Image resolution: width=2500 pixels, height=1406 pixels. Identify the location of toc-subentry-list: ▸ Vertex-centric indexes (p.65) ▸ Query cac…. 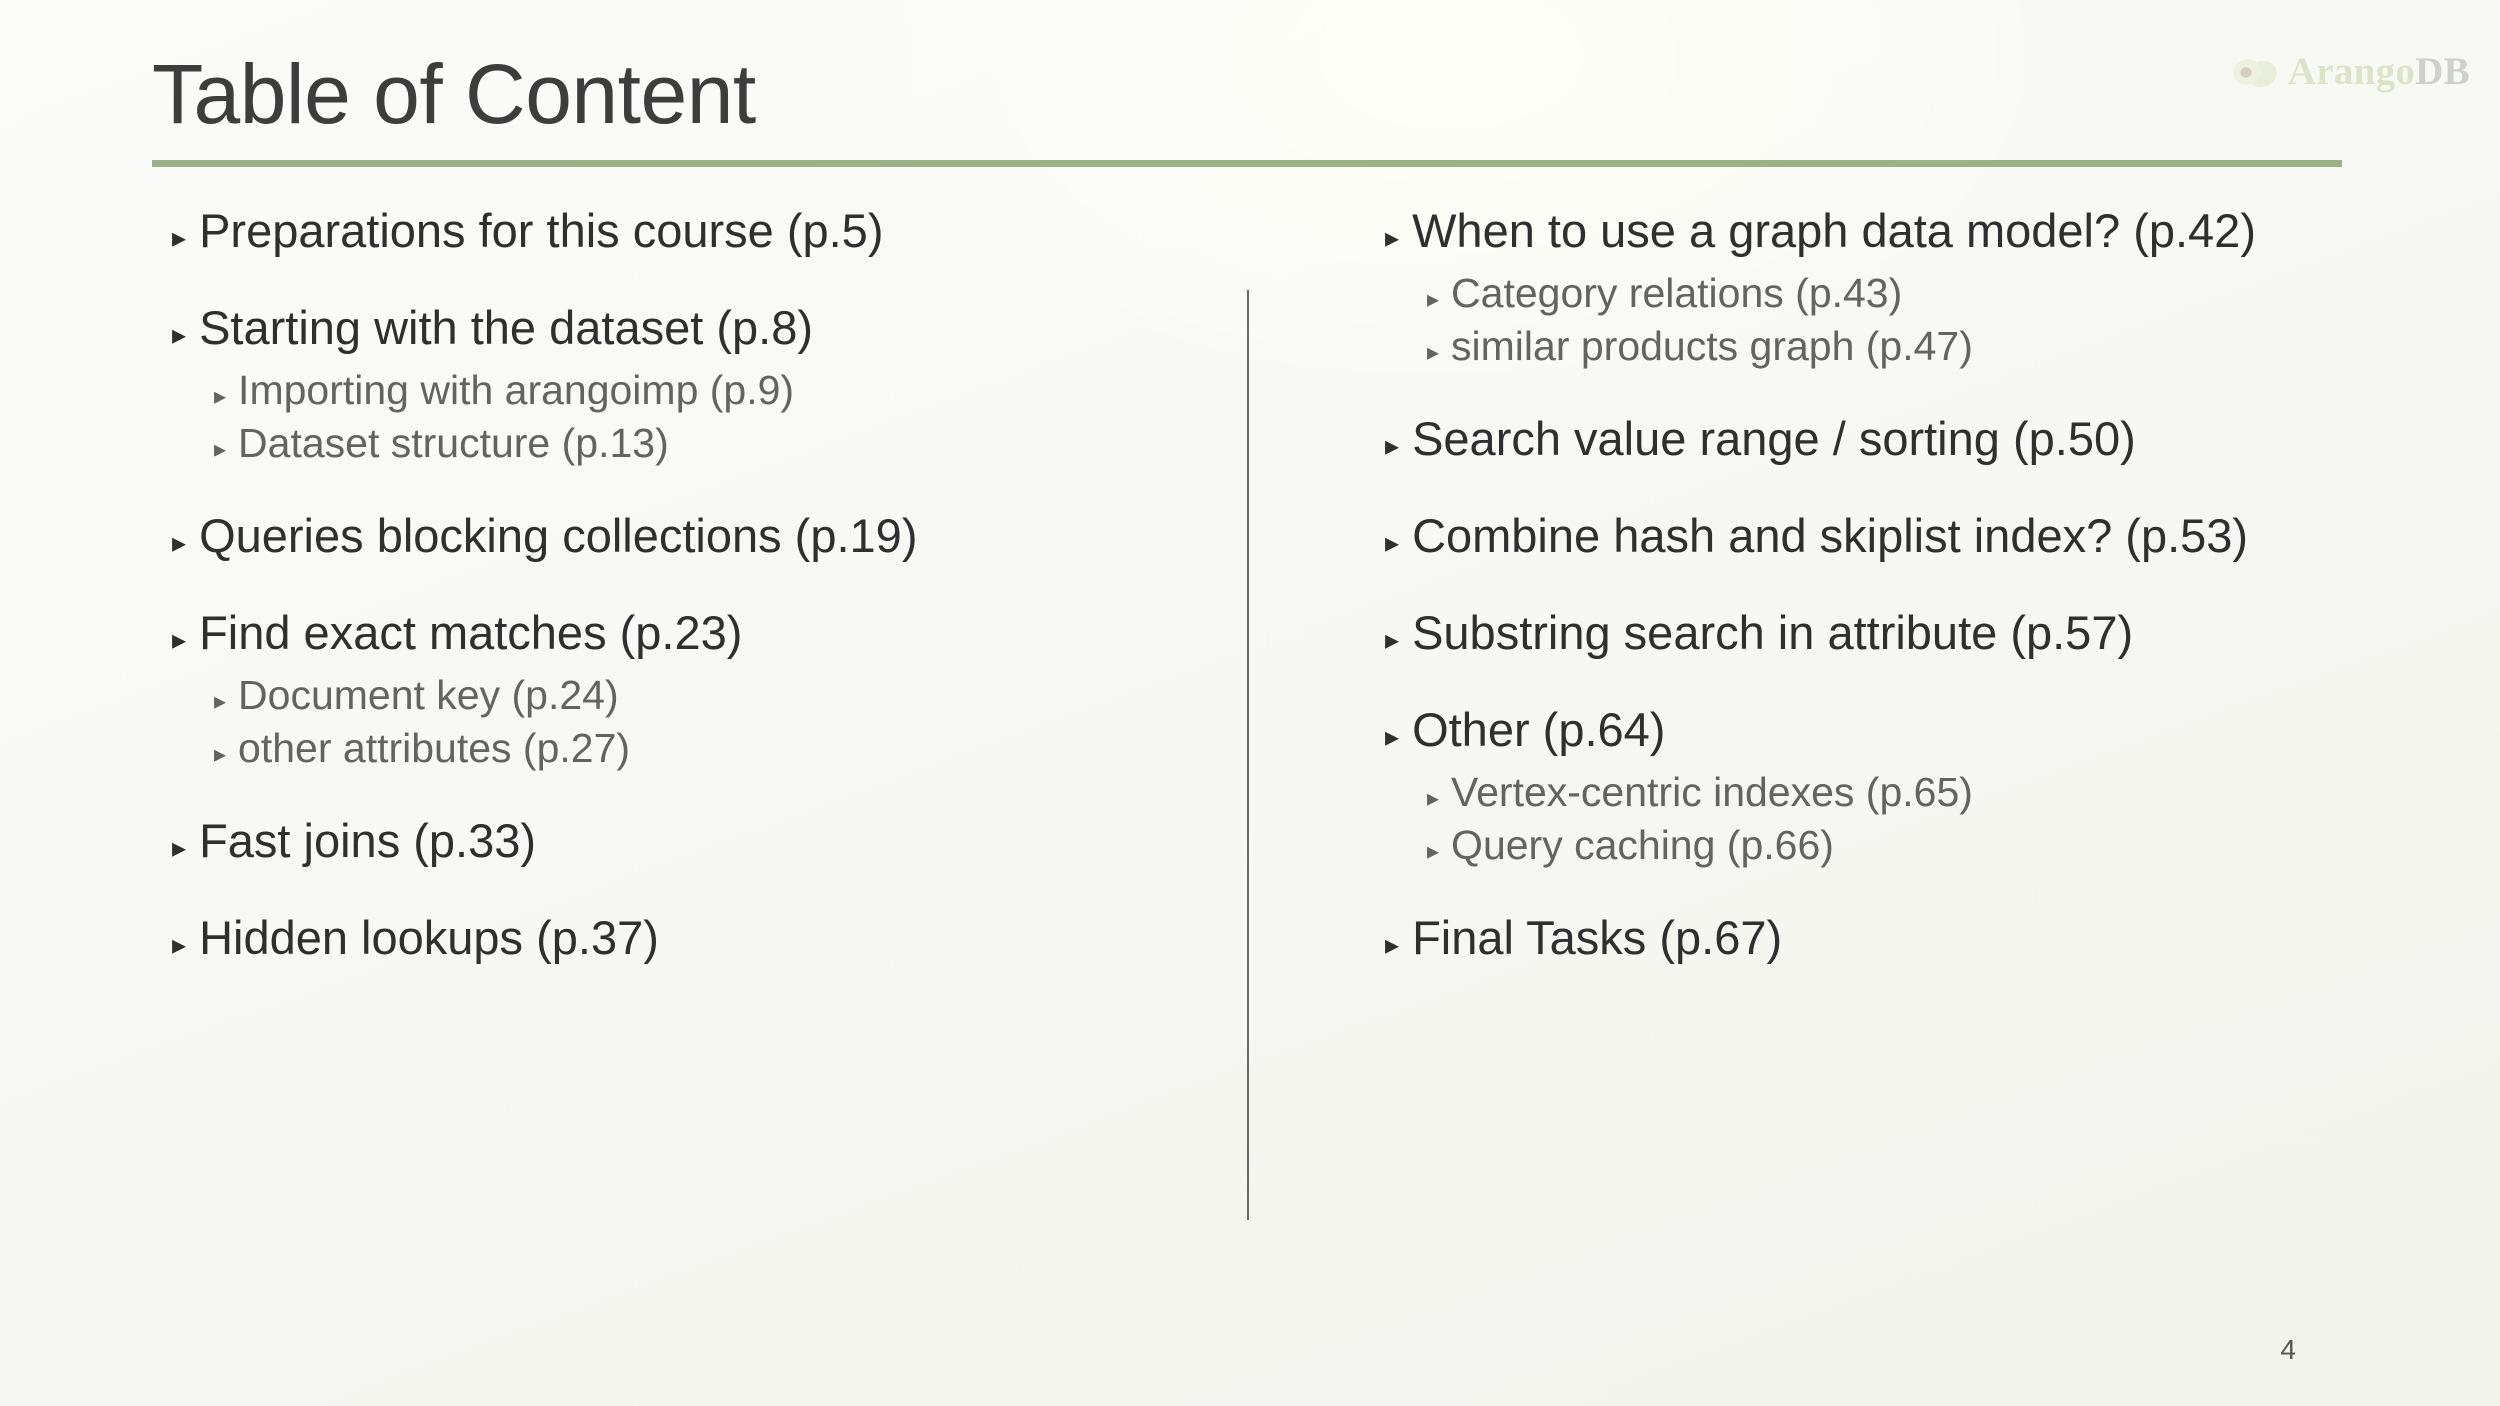
(1885, 818).